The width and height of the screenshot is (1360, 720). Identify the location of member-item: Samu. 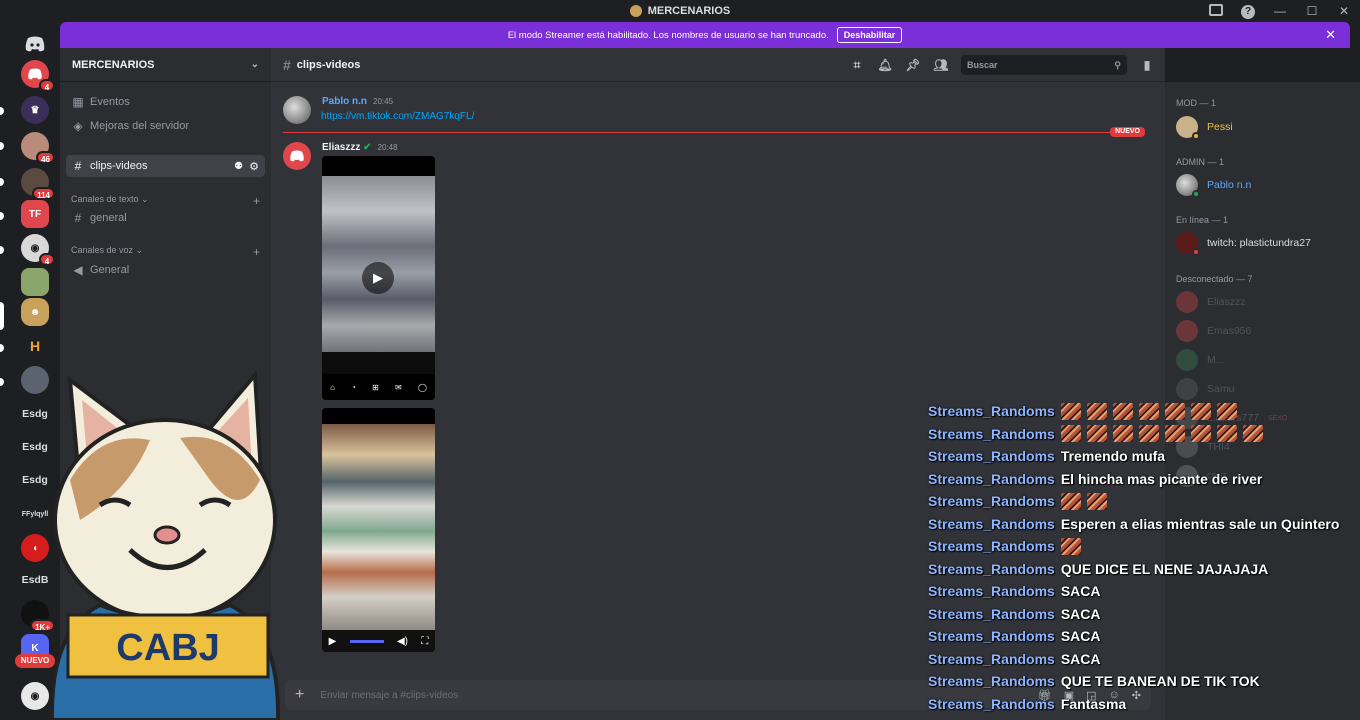
(1205, 389).